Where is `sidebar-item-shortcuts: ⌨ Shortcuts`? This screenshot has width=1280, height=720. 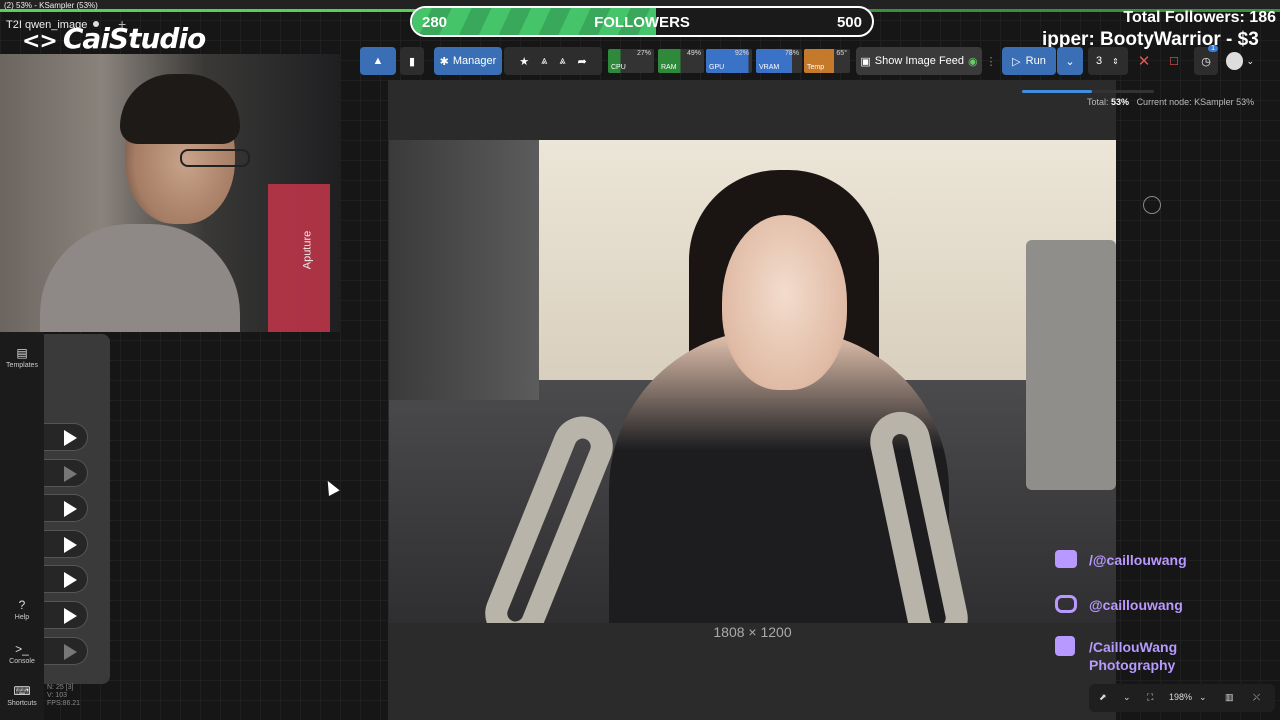
sidebar-item-shortcuts: ⌨ Shortcuts is located at coordinates (22, 695).